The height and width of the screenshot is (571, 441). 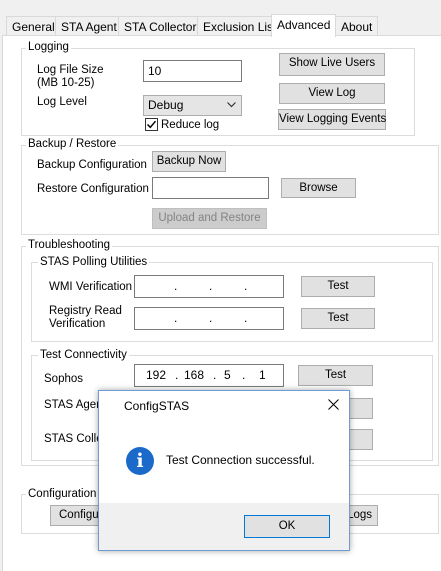 What do you see at coordinates (189, 161) in the screenshot?
I see `backup-now-button: Backup Now` at bounding box center [189, 161].